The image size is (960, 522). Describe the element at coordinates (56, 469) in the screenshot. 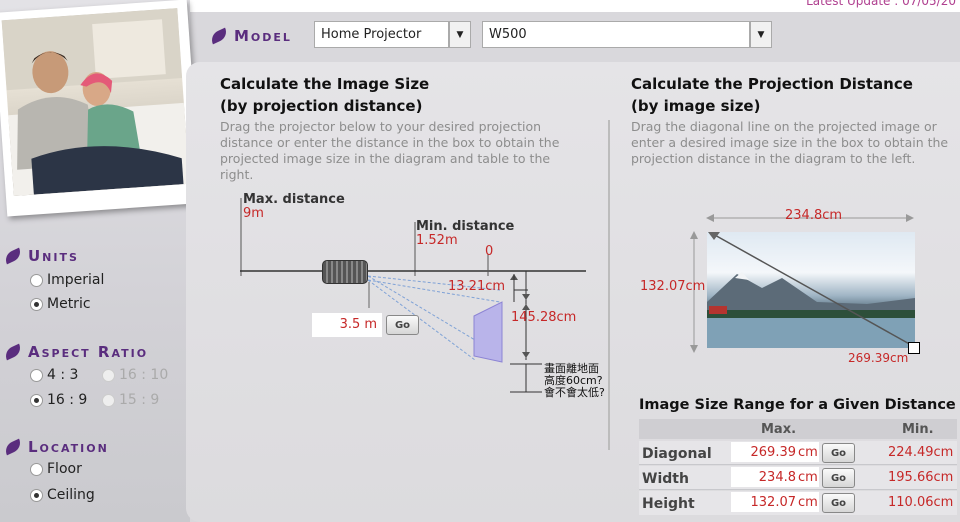

I see `location-floor-option: Floor` at that location.